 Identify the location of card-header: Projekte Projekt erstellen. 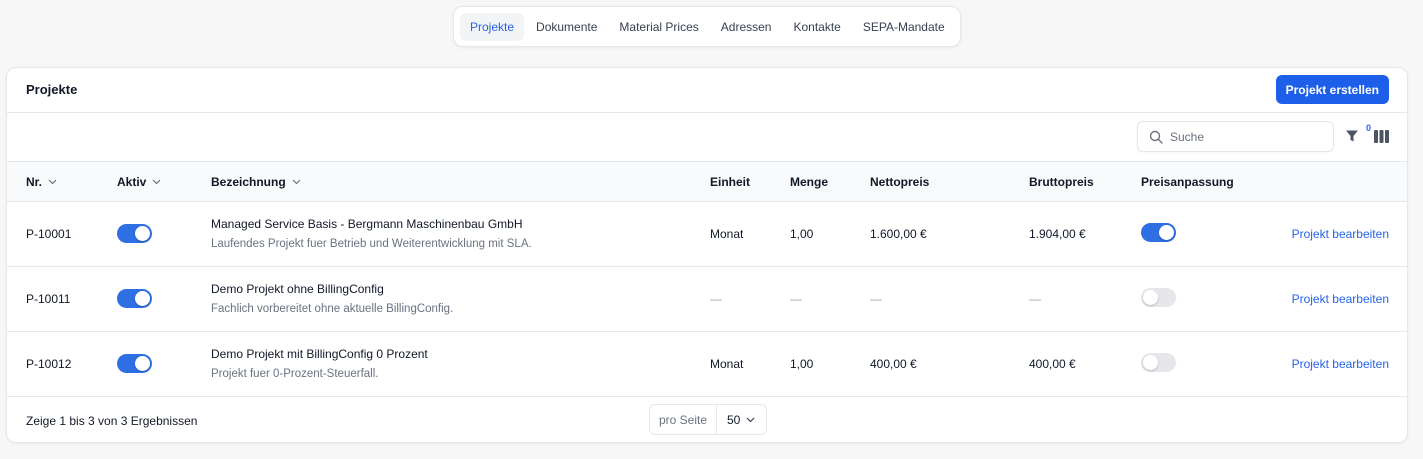
(707, 90).